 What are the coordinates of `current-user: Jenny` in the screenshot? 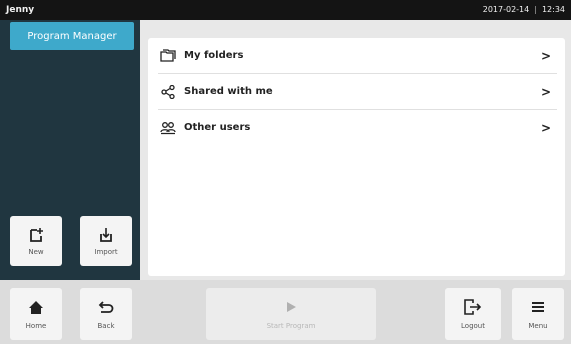 It's located at (20, 10).